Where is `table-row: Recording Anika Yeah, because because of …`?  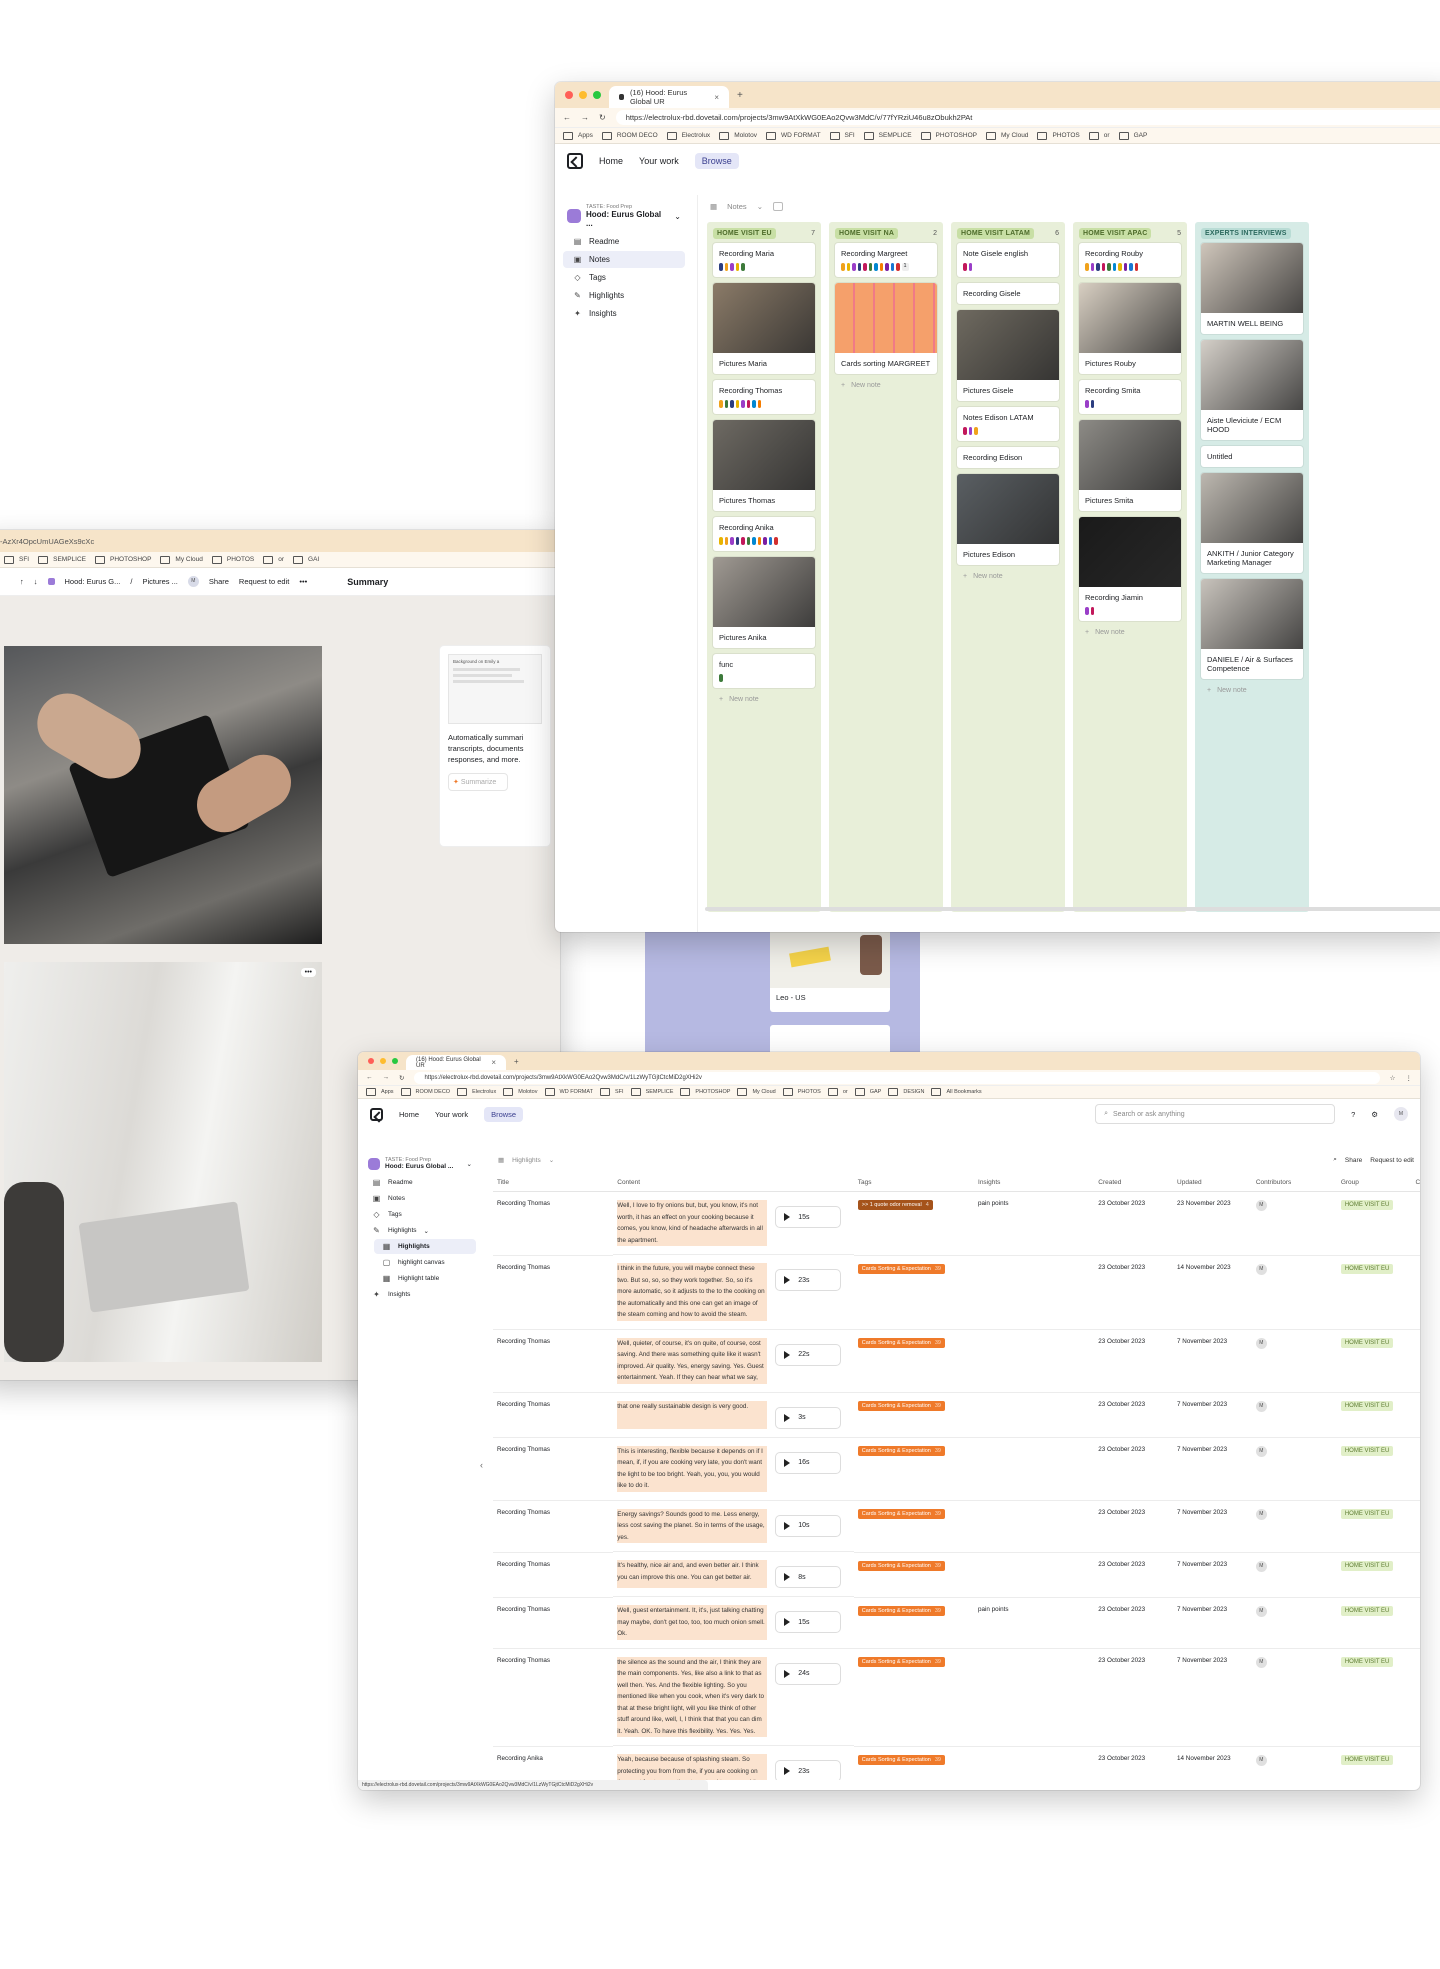 table-row: Recording Anika Yeah, because because of … is located at coordinates (956, 1763).